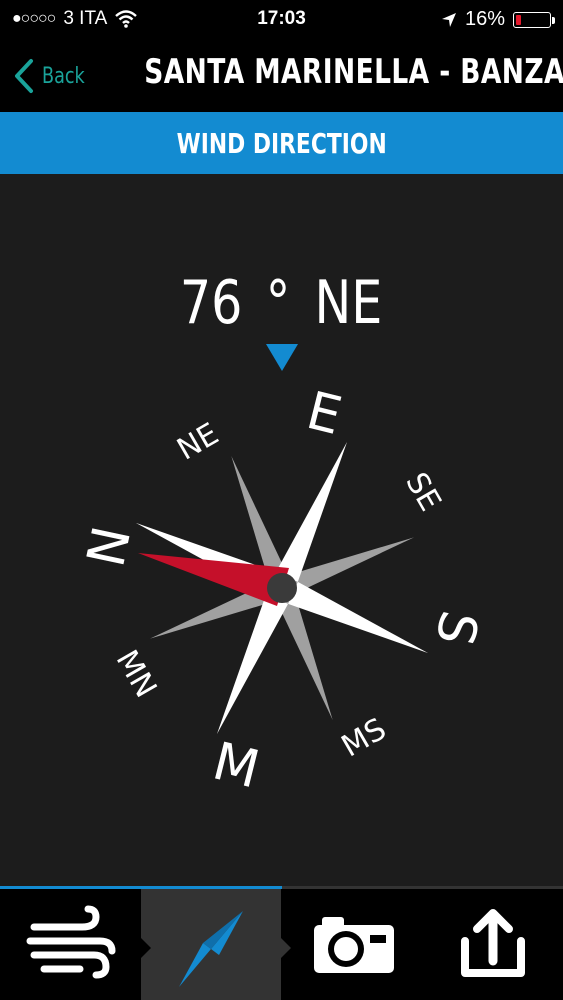 This screenshot has width=563, height=1000. Describe the element at coordinates (146, 948) in the screenshot. I see `tab-pointer-left` at that location.